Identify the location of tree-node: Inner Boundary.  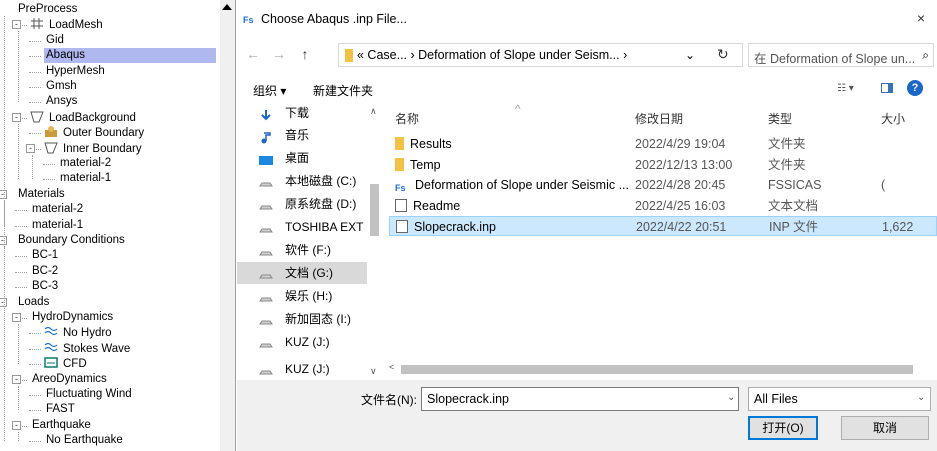
(94, 148).